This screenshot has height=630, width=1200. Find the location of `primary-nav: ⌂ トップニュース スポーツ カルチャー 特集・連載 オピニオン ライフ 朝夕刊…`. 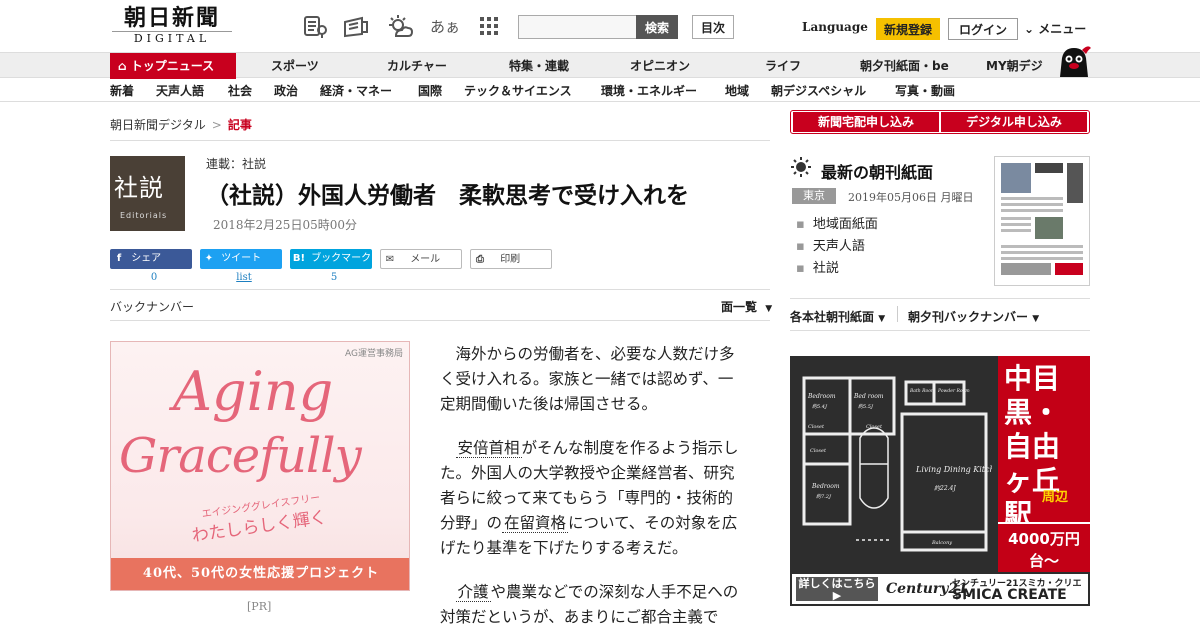

primary-nav: ⌂ トップニュース スポーツ カルチャー 特集・連載 オピニオン ライフ 朝夕刊… is located at coordinates (600, 65).